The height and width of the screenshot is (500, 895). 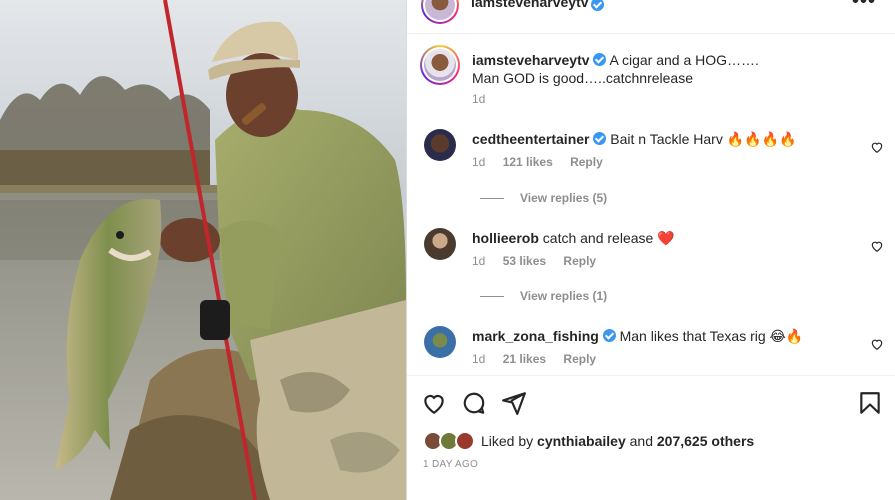 I want to click on post-timestamp: 1 DAY AGO, so click(x=450, y=464).